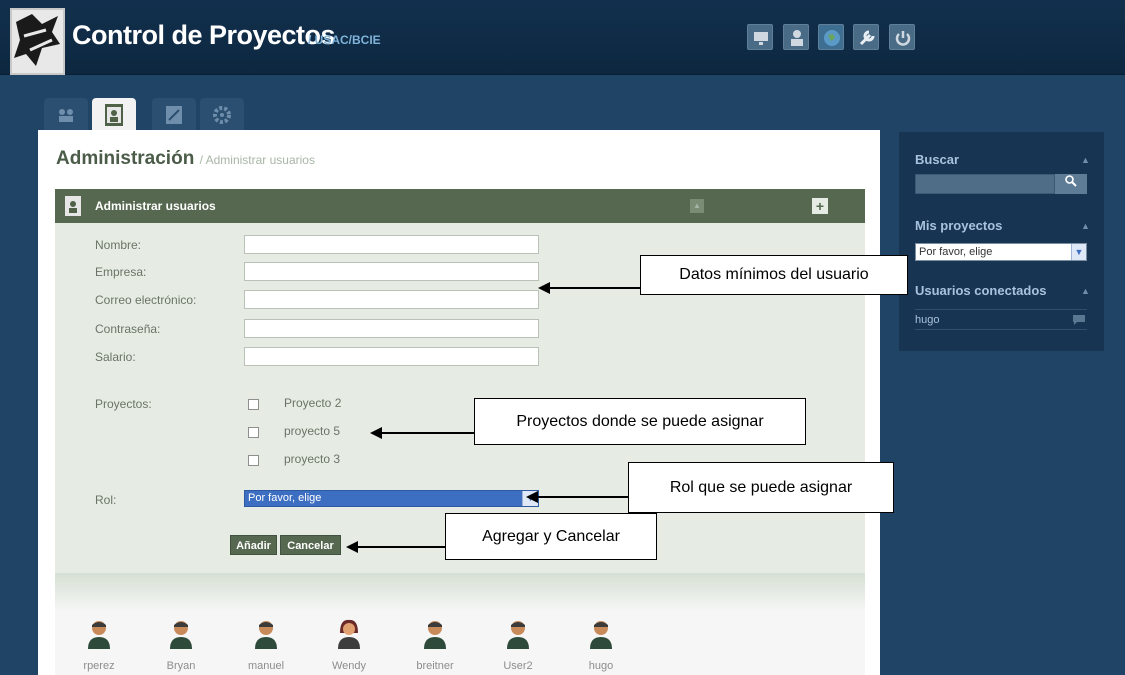  Describe the element at coordinates (985, 184) in the screenshot. I see `search-input` at that location.